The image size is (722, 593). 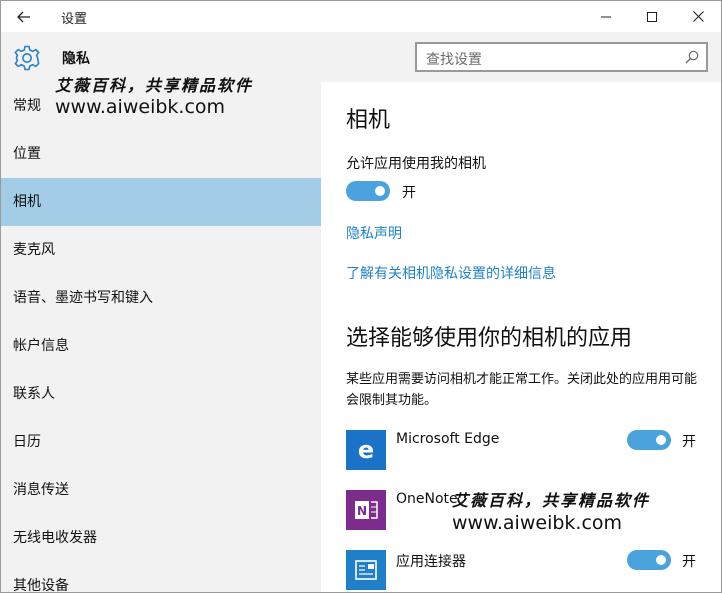 I want to click on search-icon, so click(x=692, y=57).